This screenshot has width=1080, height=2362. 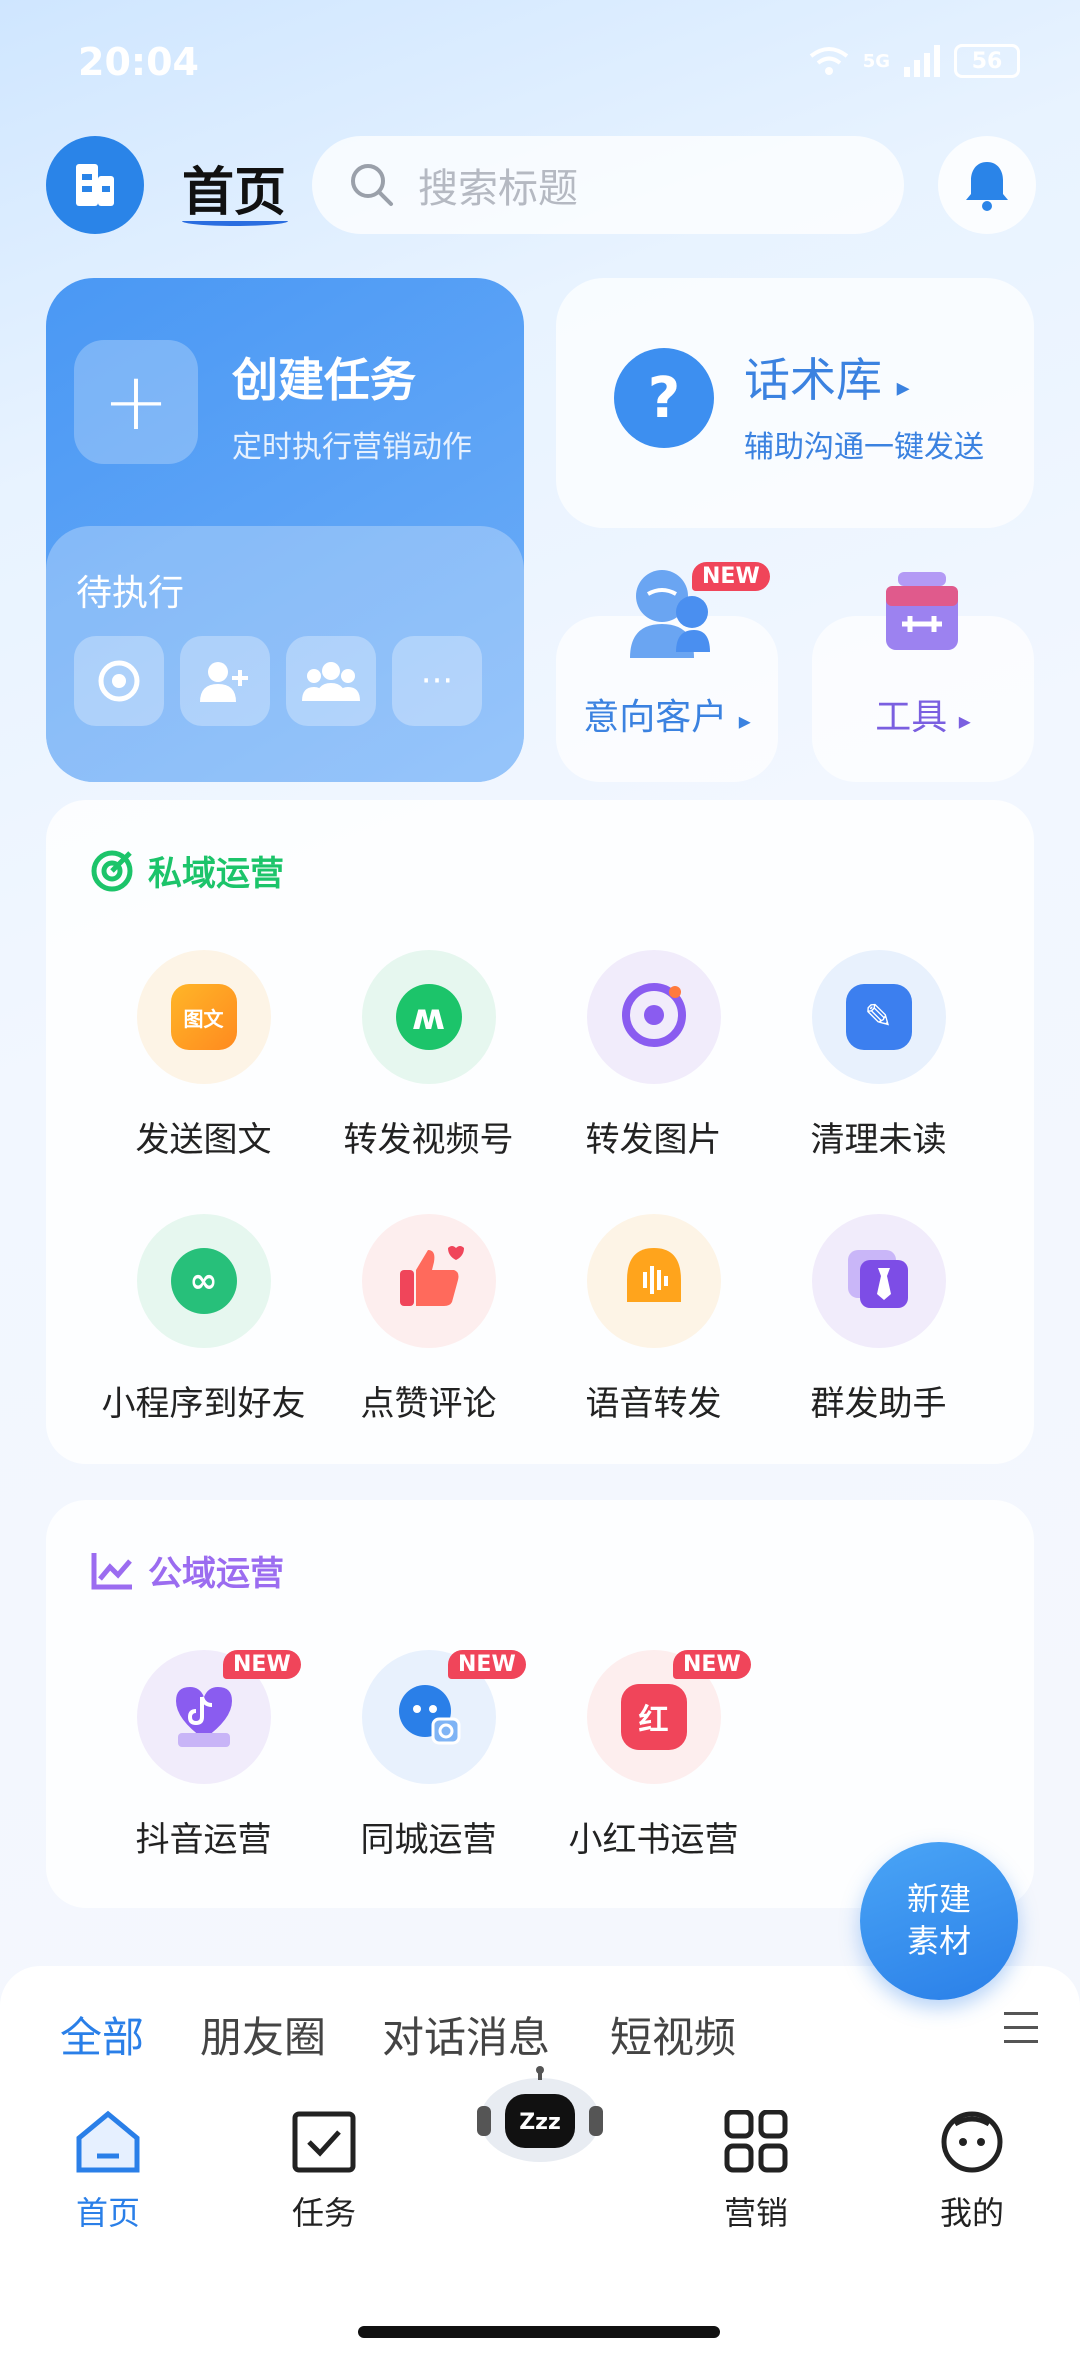 I want to click on nav-mine-label: 我的, so click(x=971, y=2213).